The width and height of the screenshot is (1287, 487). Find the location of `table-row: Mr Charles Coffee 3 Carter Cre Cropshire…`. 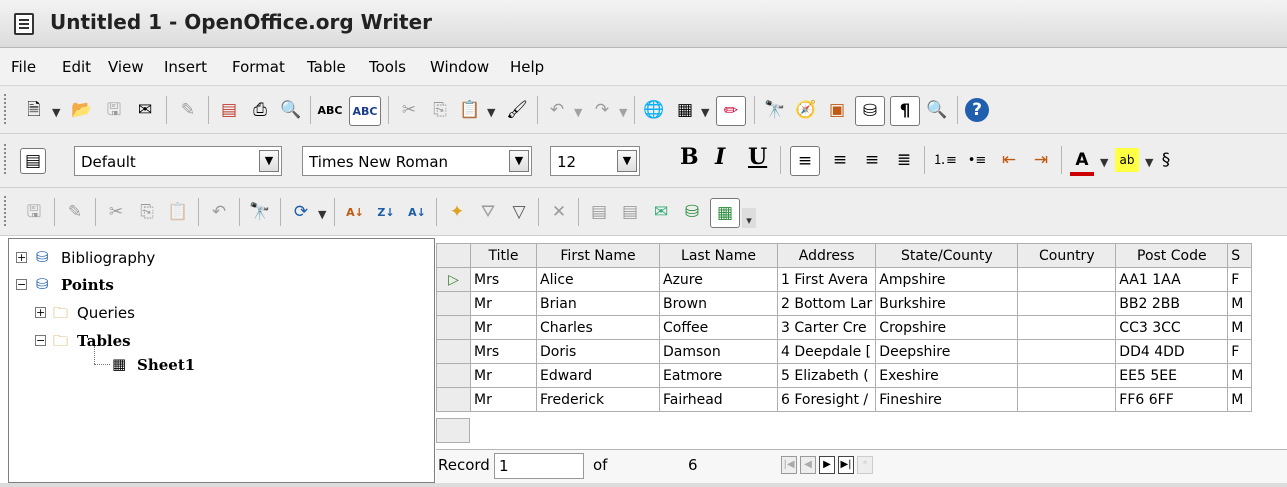

table-row: Mr Charles Coffee 3 Carter Cre Cropshire… is located at coordinates (844, 327).